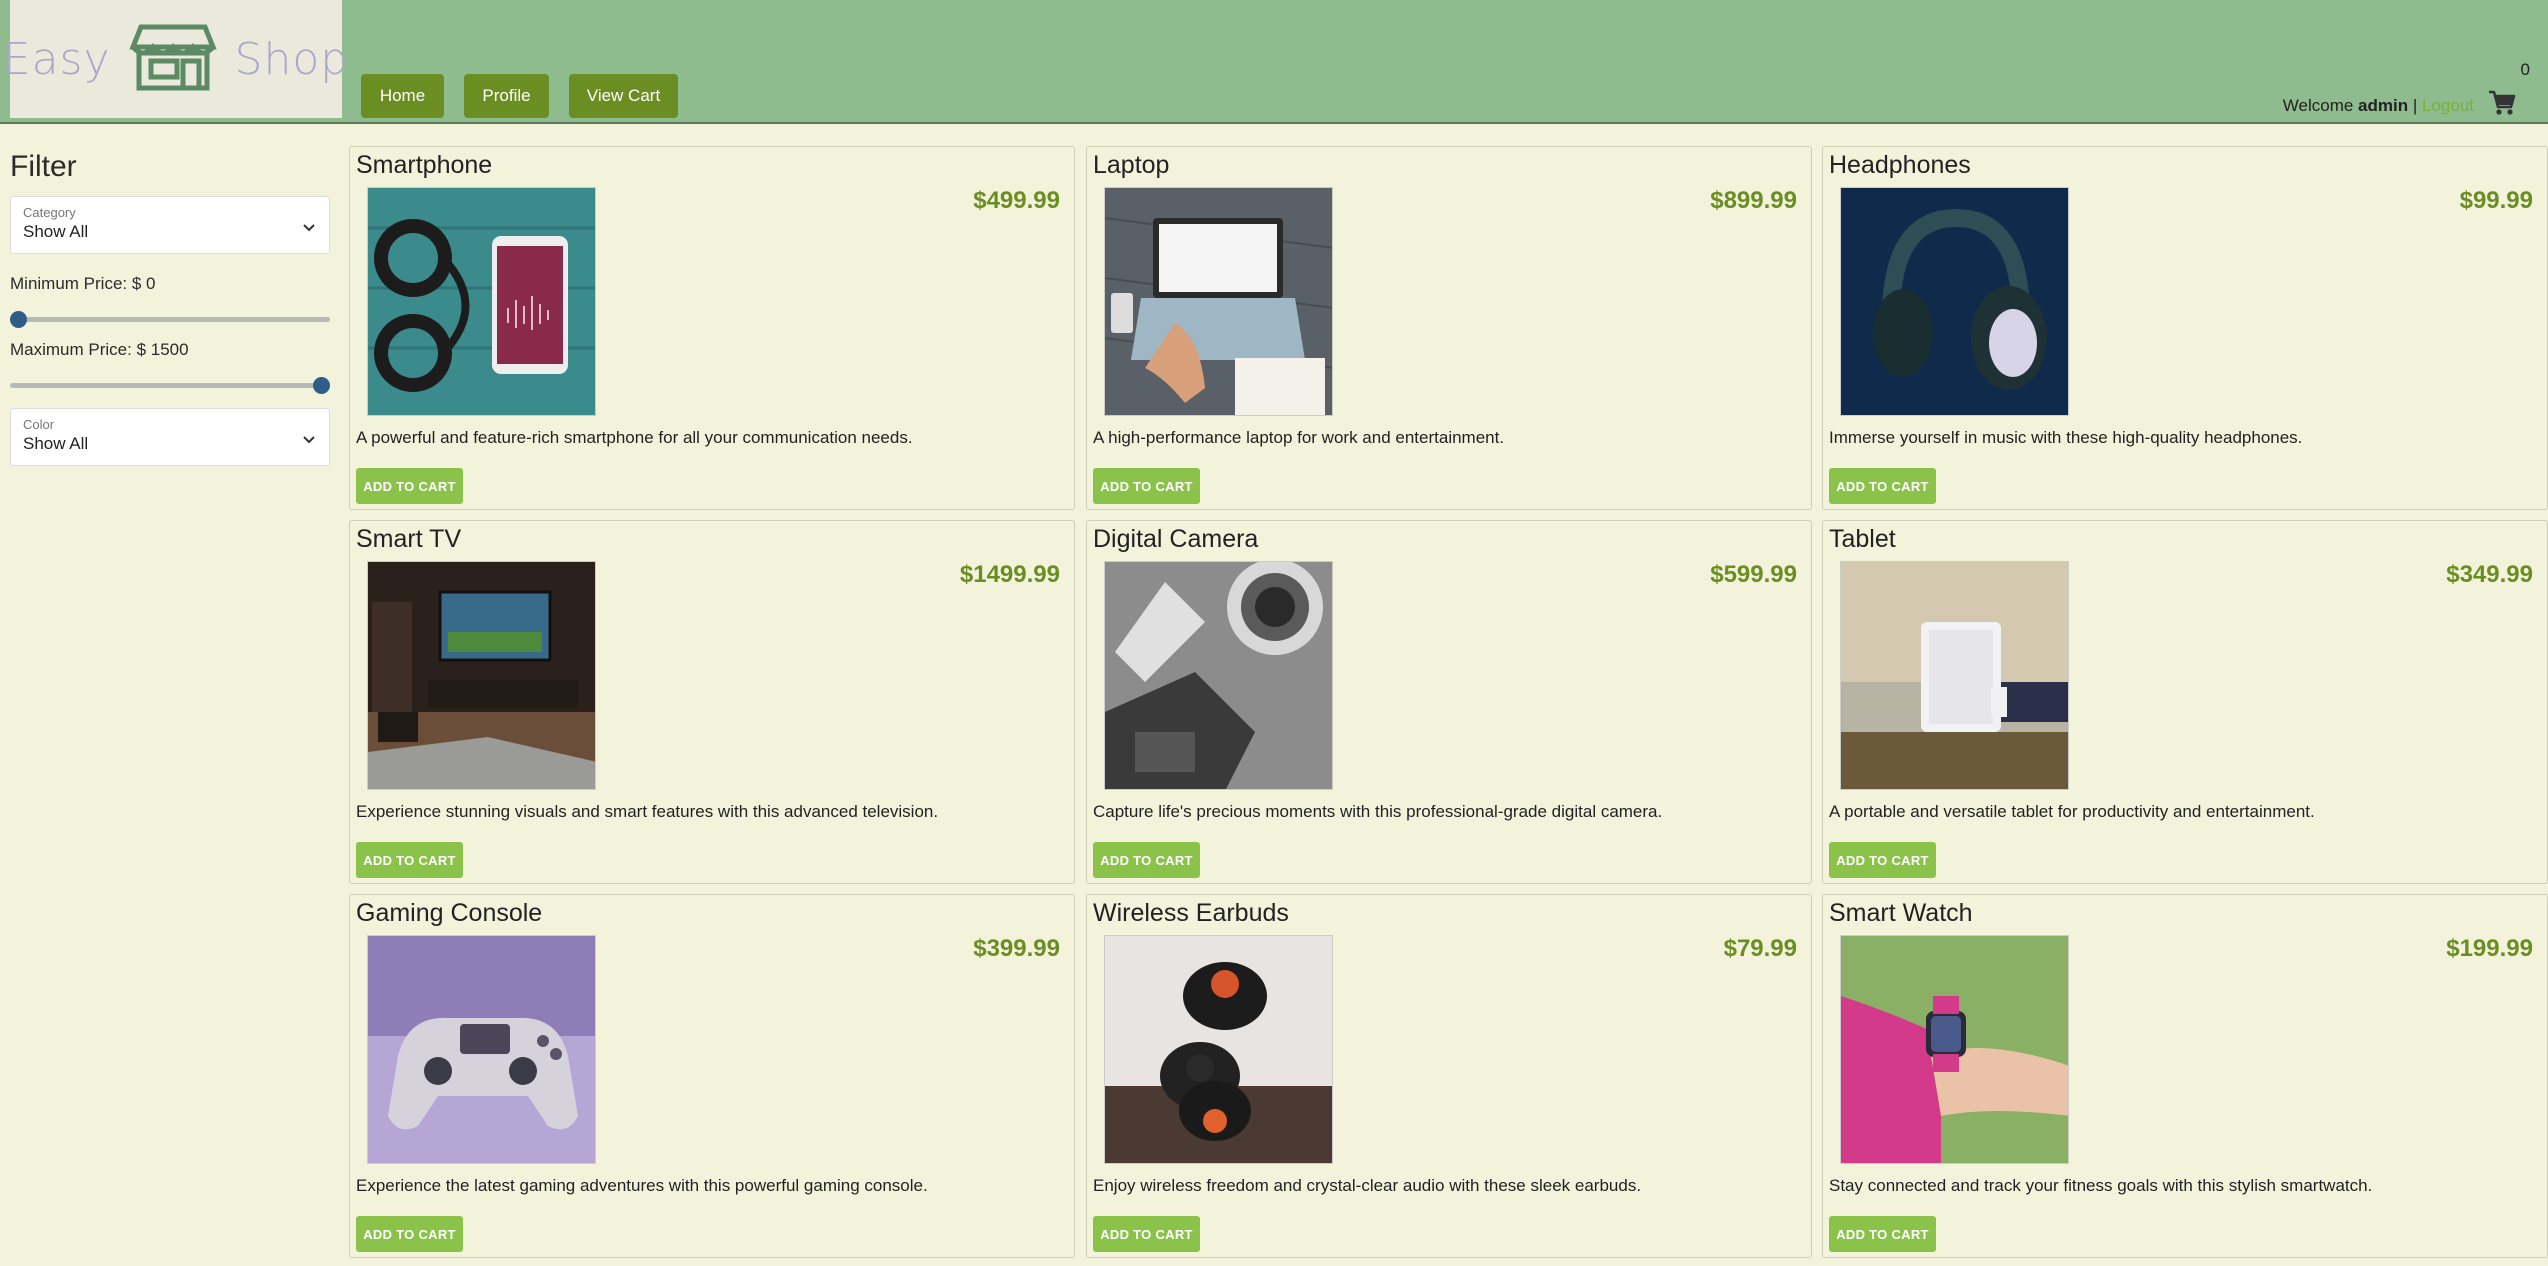  Describe the element at coordinates (292, 59) in the screenshot. I see `logo-text-right: Shop` at that location.